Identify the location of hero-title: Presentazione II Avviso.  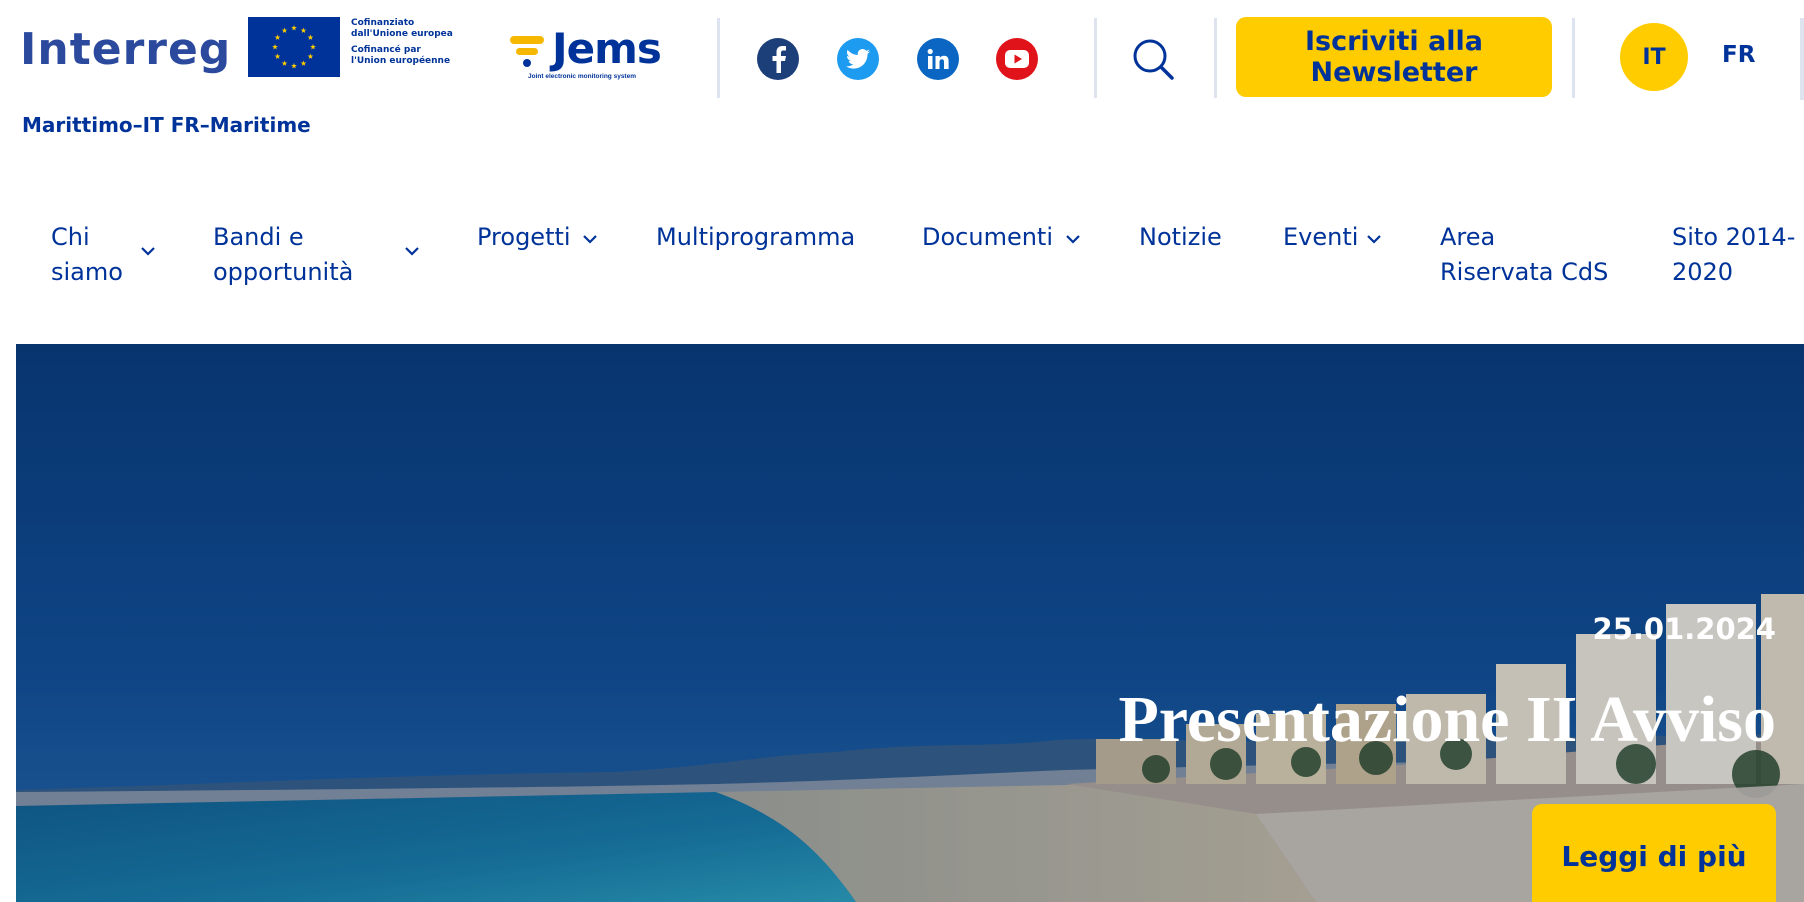
(1447, 719).